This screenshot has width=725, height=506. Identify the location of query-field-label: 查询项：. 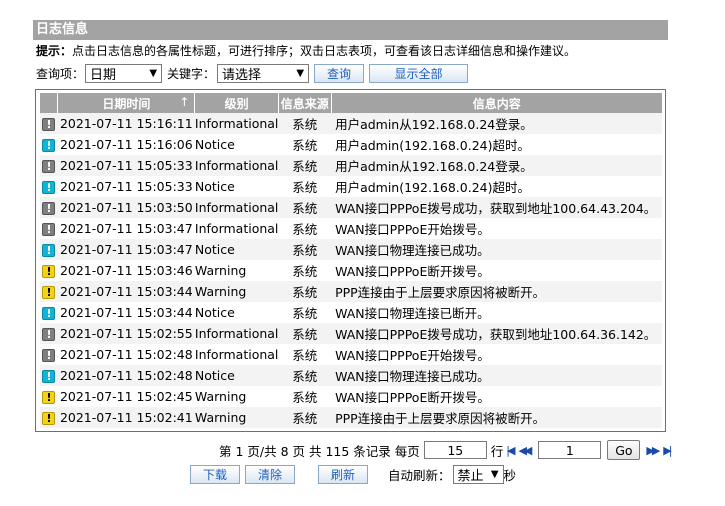
(60, 73).